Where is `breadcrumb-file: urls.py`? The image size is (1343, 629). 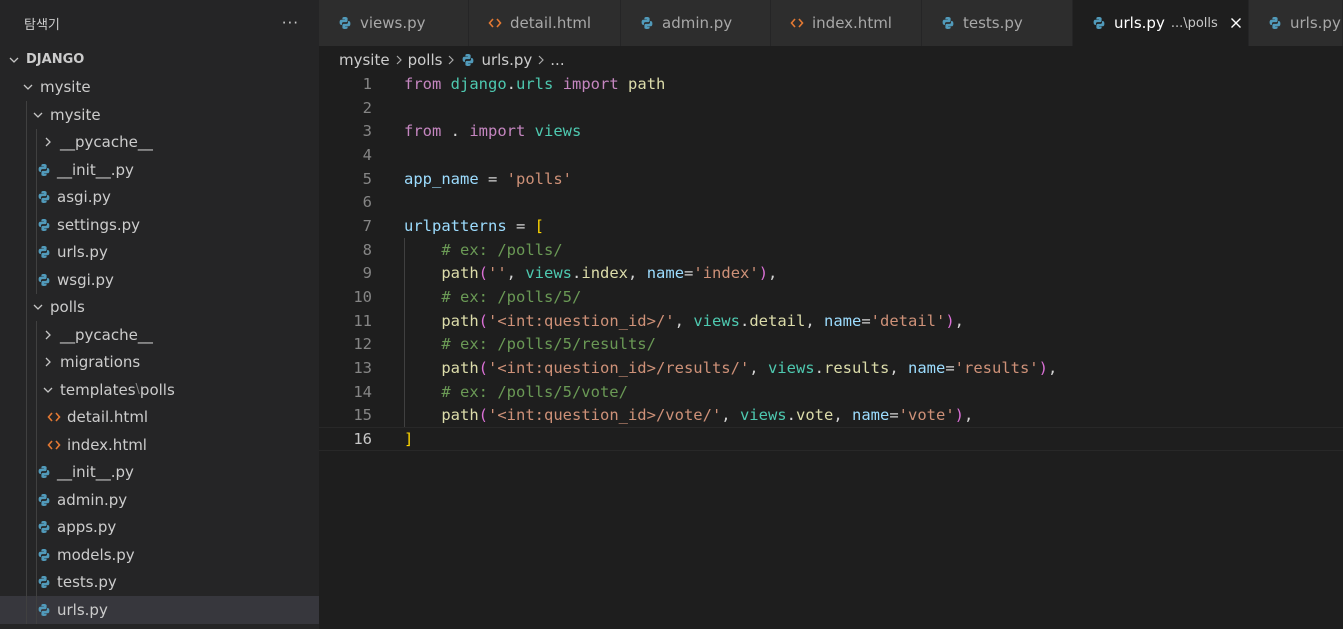
breadcrumb-file: urls.py is located at coordinates (506, 60).